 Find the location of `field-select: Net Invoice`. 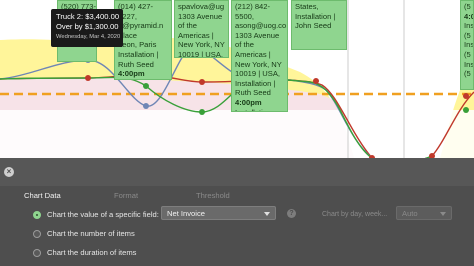

field-select: Net Invoice is located at coordinates (218, 213).